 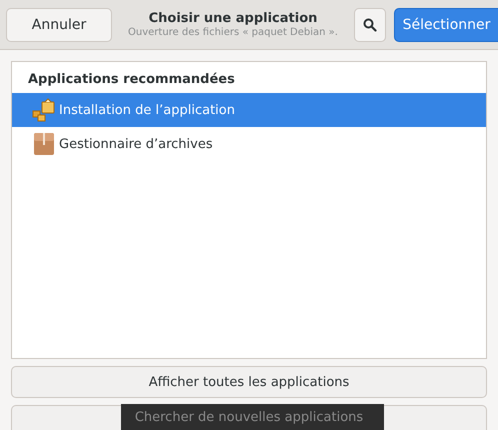 I want to click on dialog-title: Choisir une application, so click(x=233, y=18).